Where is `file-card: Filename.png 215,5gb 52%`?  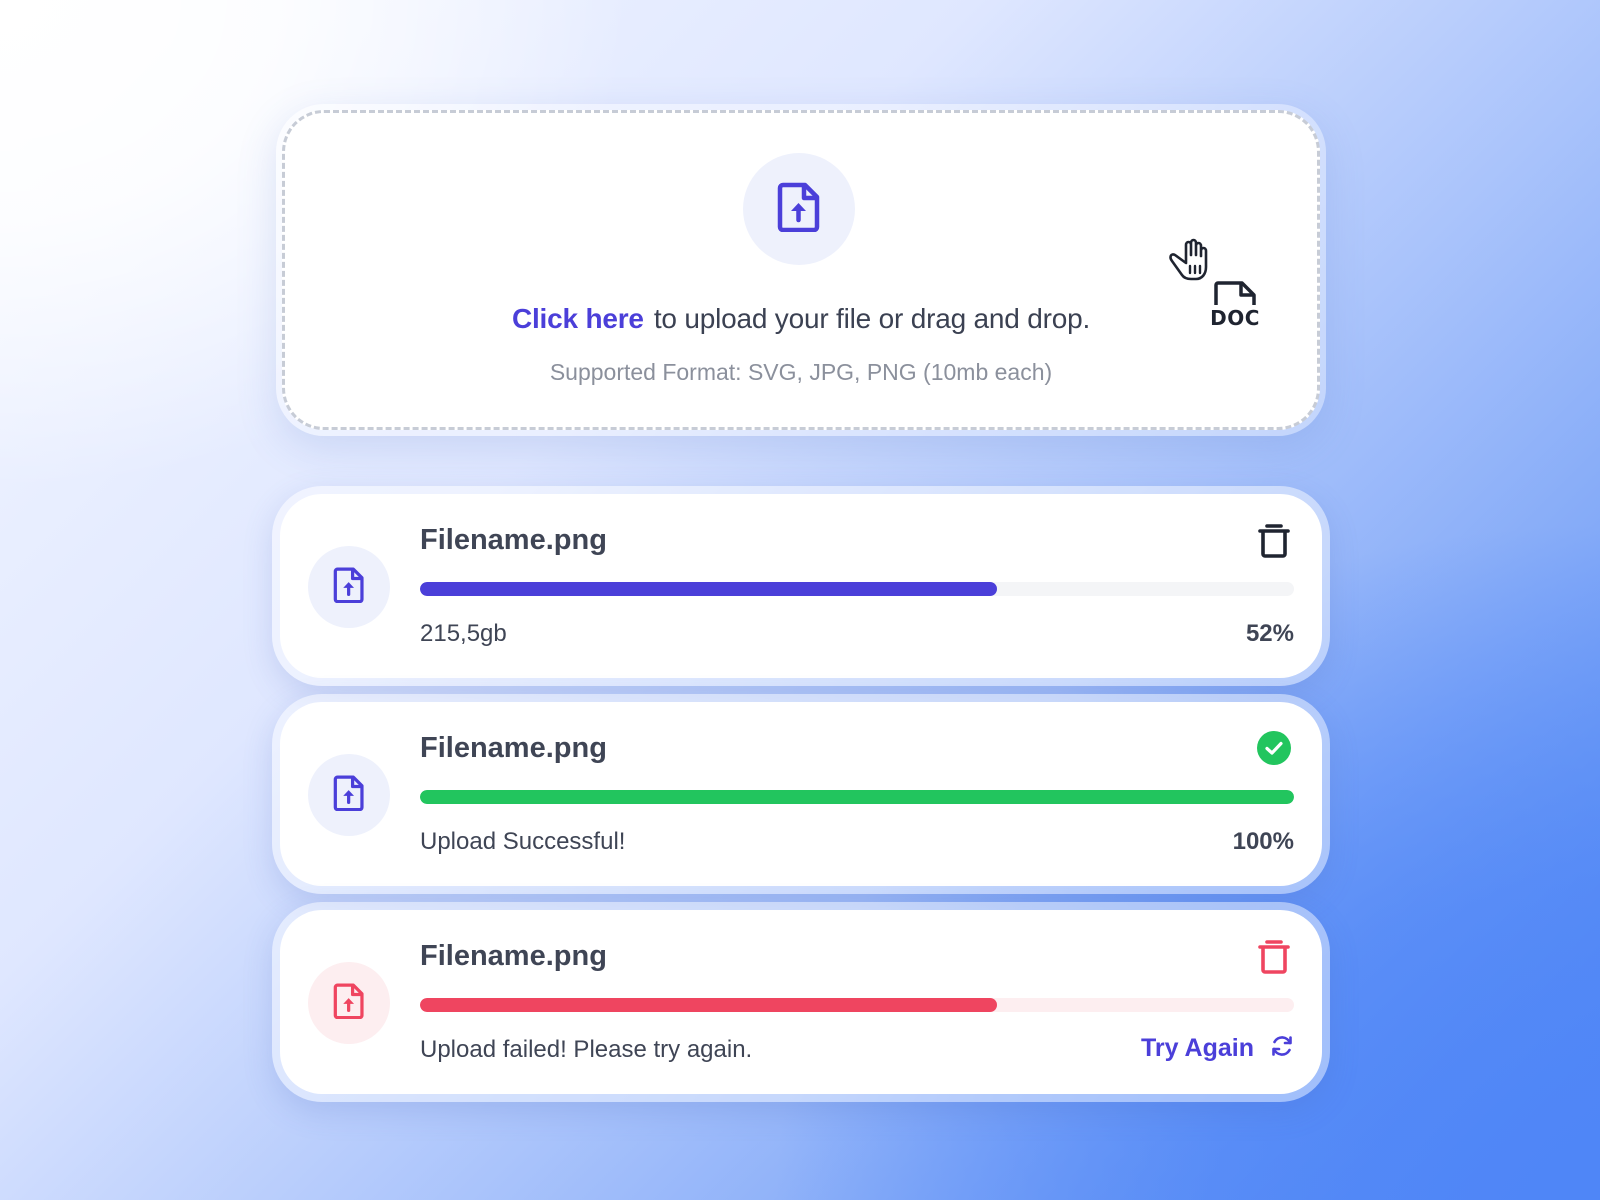
file-card: Filename.png 215,5gb 52% is located at coordinates (801, 586).